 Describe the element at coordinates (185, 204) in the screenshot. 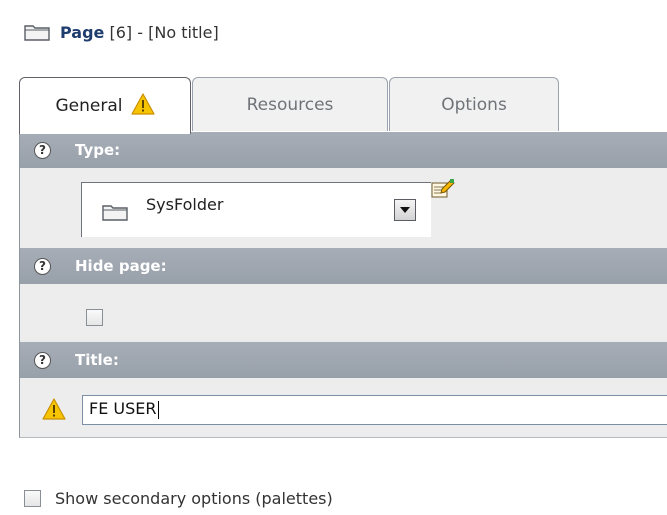

I see `type-select-value: SysFolder` at that location.